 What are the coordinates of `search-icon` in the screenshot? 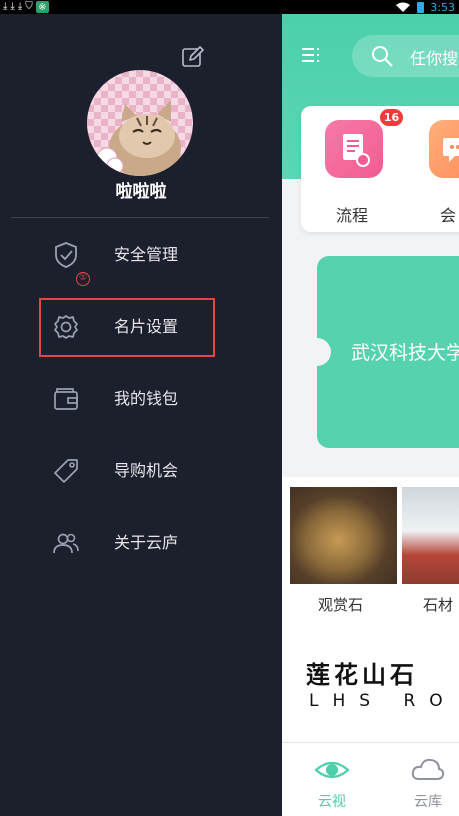 It's located at (382, 56).